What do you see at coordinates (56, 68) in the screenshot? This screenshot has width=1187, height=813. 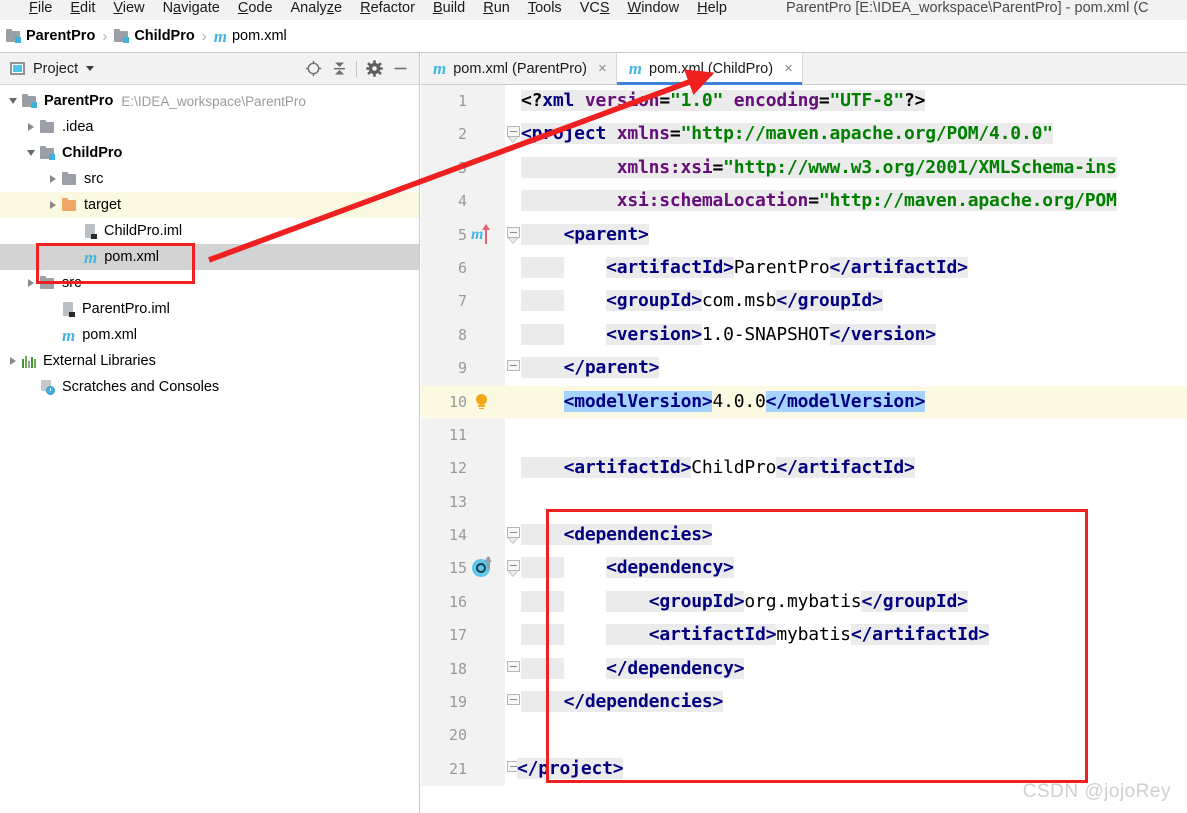 I see `project-panel-title: Project` at bounding box center [56, 68].